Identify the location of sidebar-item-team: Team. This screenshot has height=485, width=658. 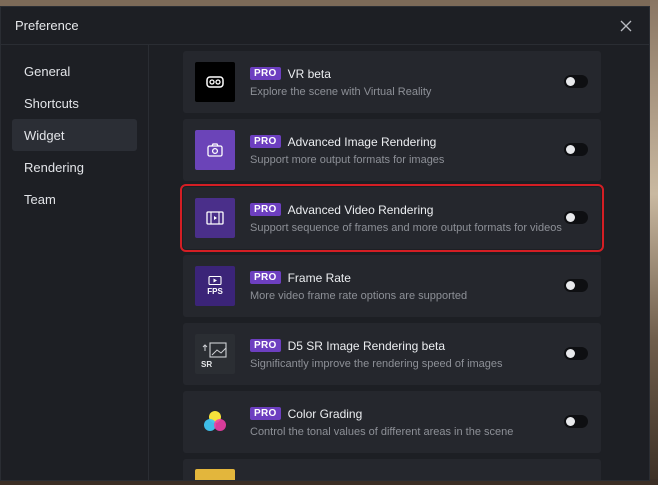
(74, 199).